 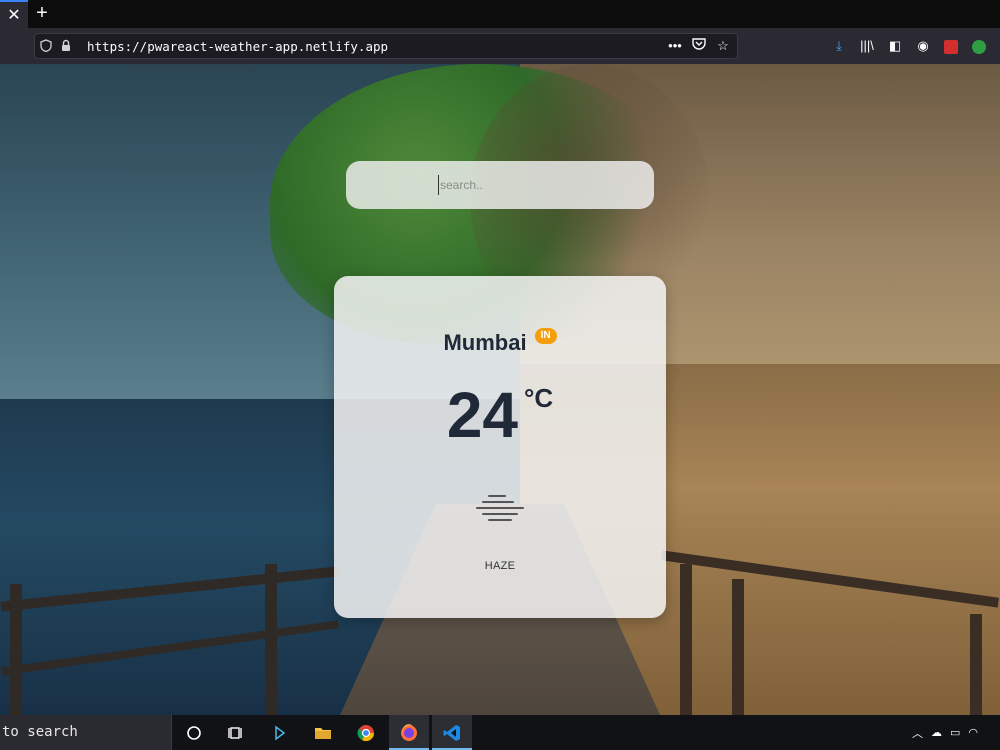 What do you see at coordinates (951, 46) in the screenshot?
I see `extension-red-icon` at bounding box center [951, 46].